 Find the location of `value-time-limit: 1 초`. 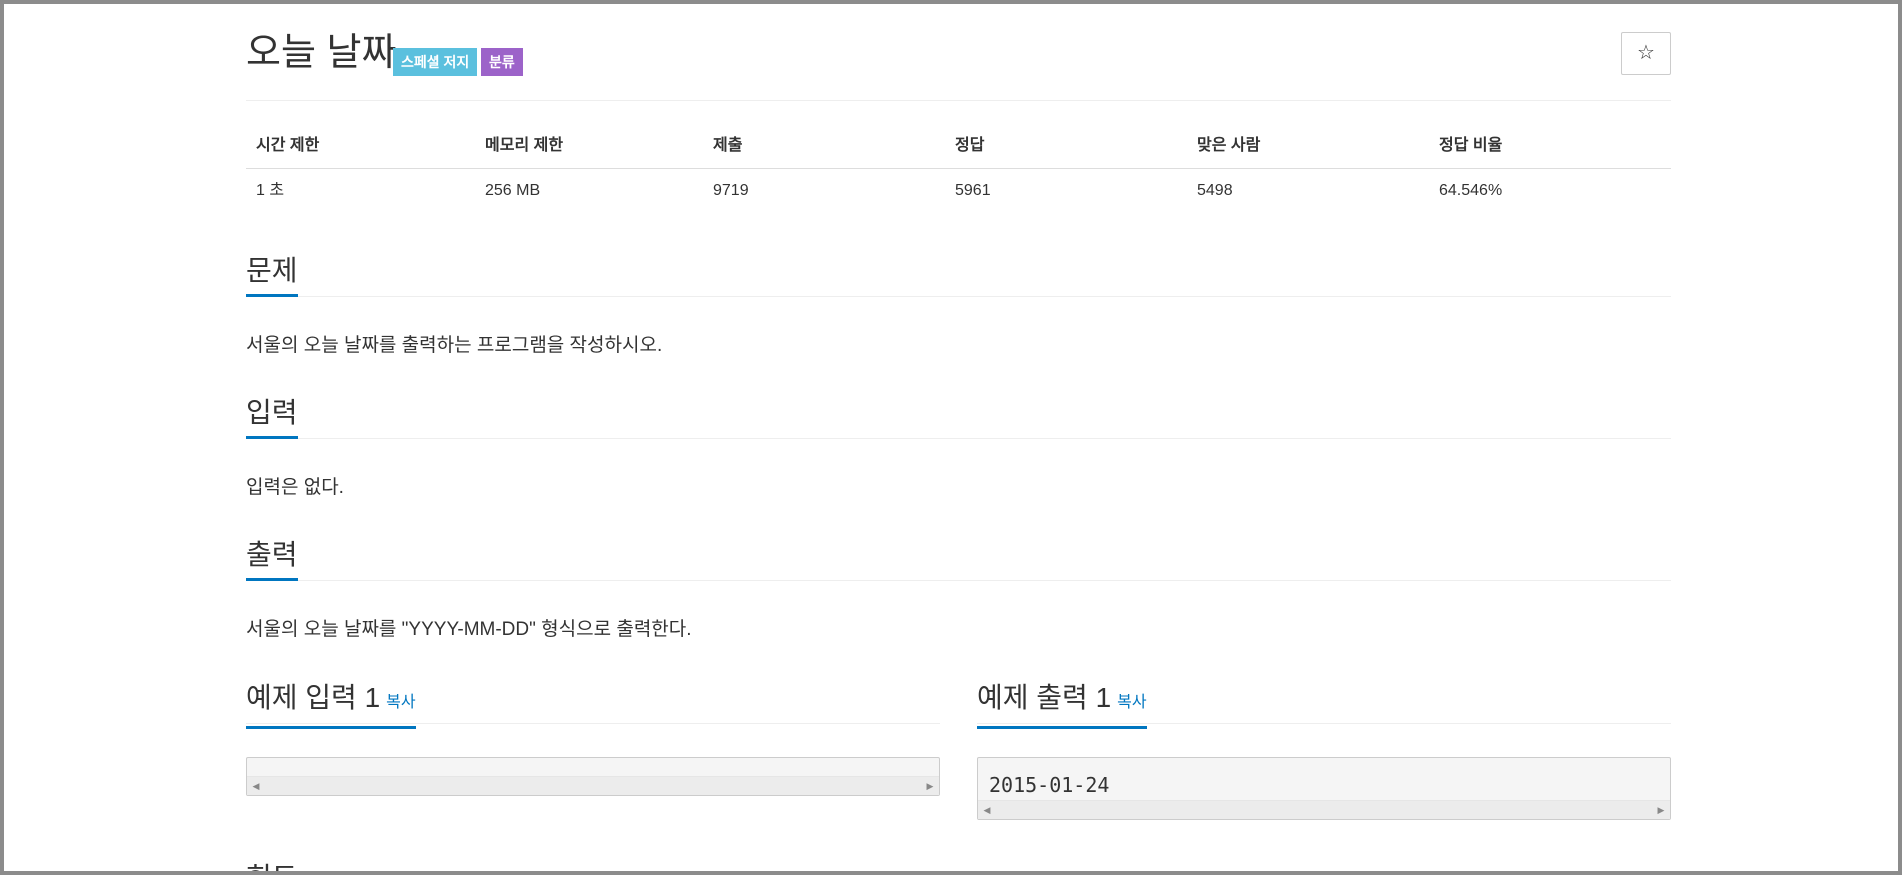

value-time-limit: 1 초 is located at coordinates (270, 190).